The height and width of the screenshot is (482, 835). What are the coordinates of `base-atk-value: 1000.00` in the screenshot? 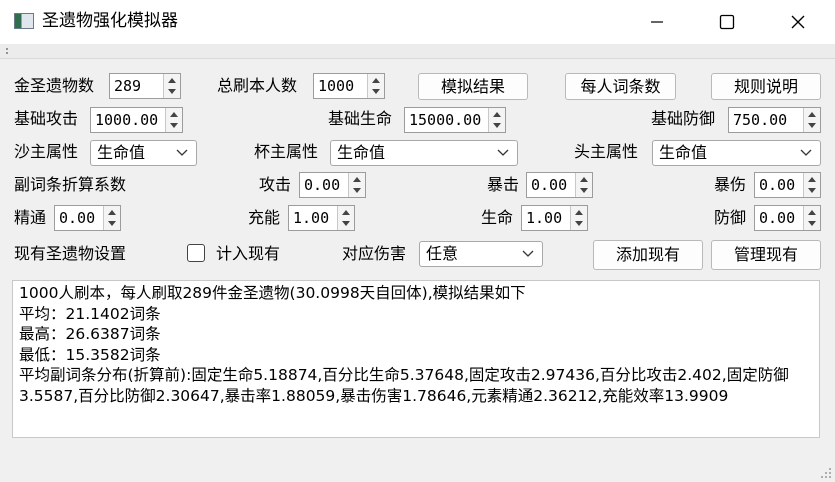 It's located at (126, 120).